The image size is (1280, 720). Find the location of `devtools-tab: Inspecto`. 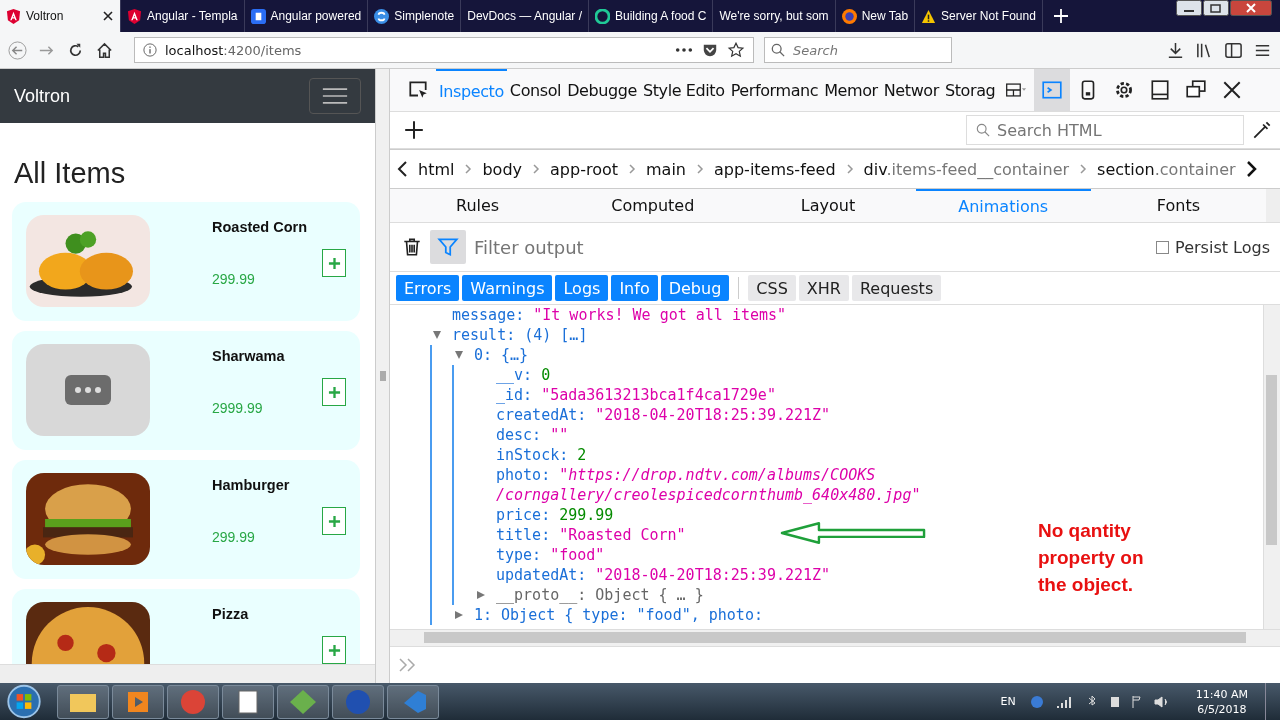

devtools-tab: Inspecto is located at coordinates (471, 90).